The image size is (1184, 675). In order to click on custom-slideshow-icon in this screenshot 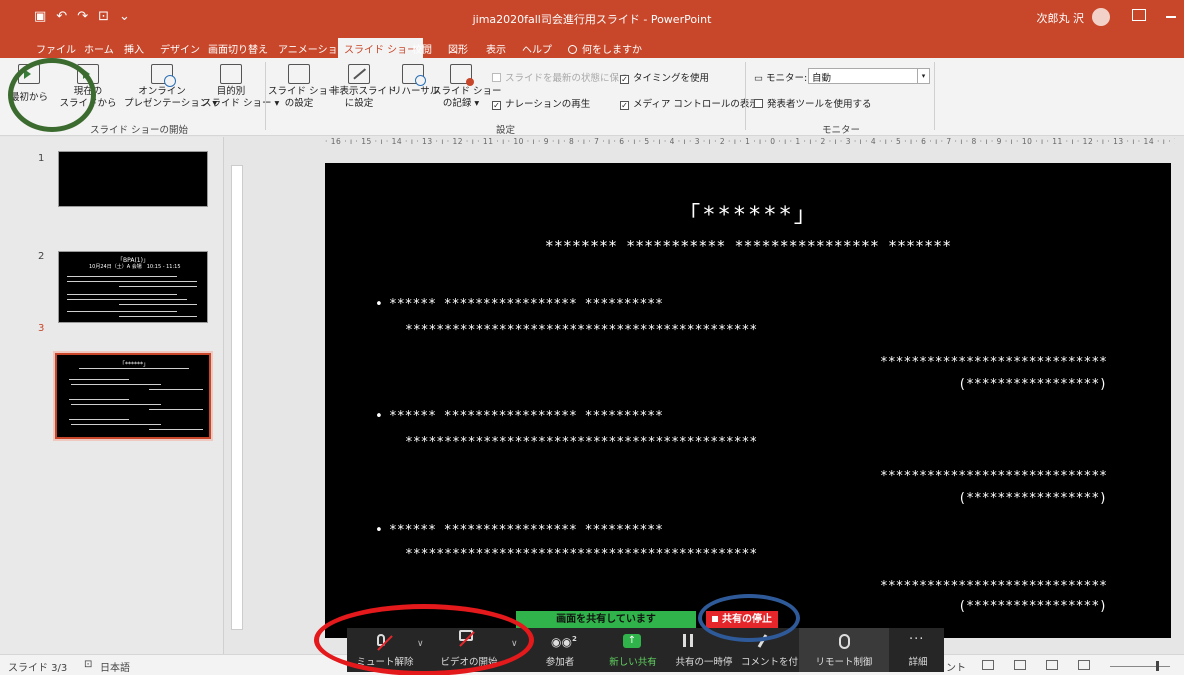, I will do `click(231, 74)`.